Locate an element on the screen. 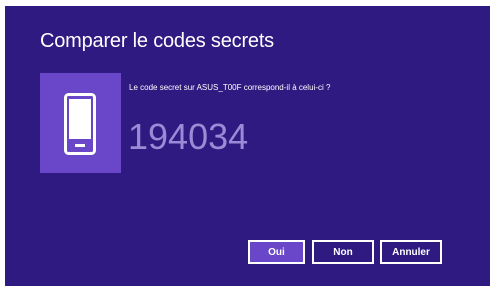  device-tile is located at coordinates (80, 123).